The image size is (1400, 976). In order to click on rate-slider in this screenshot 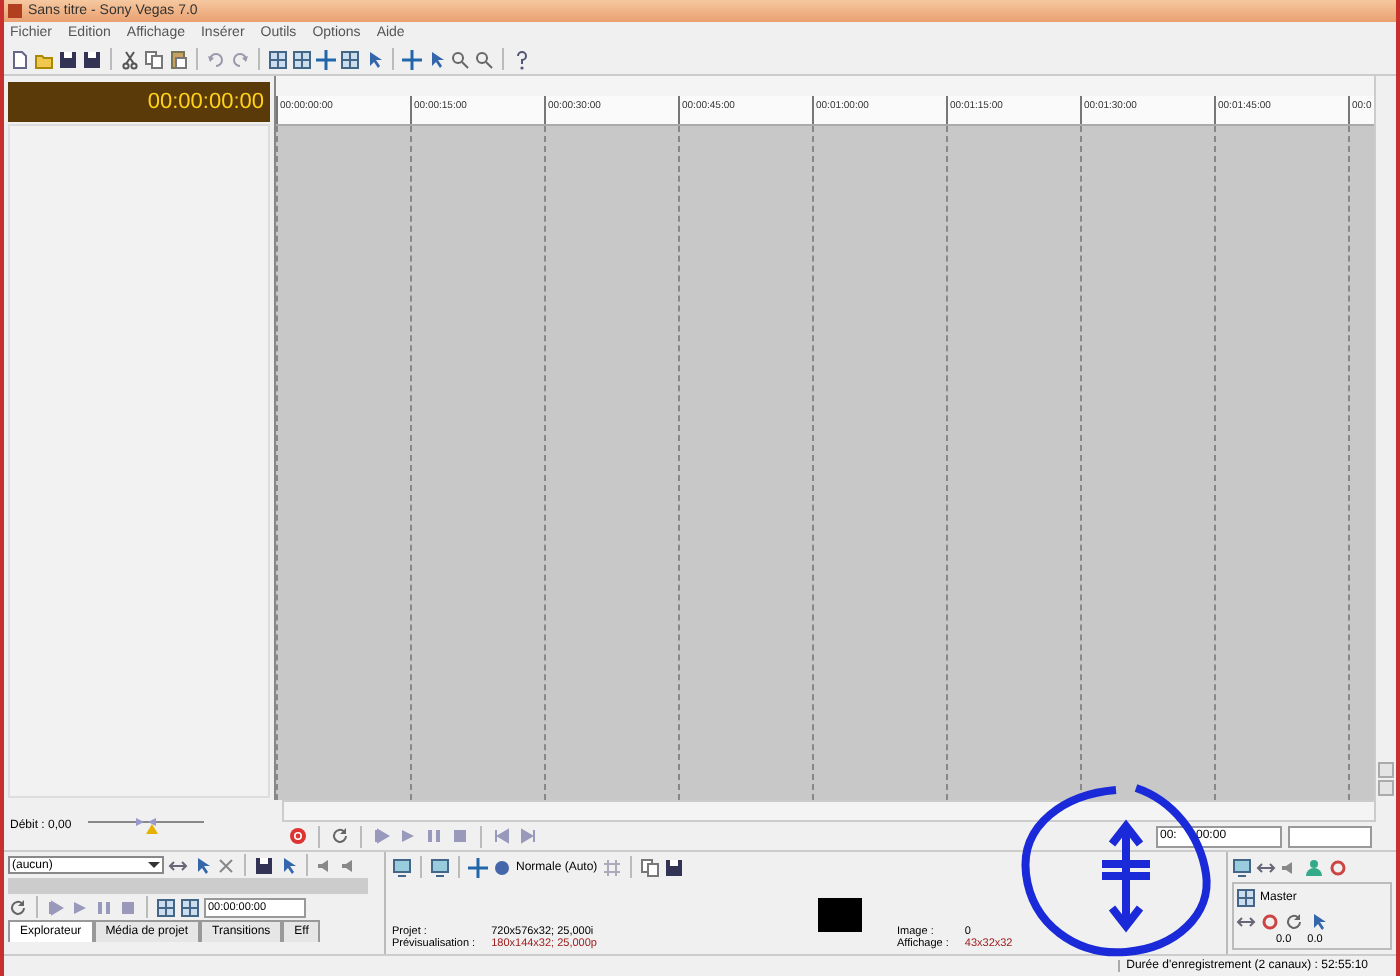, I will do `click(145, 825)`.